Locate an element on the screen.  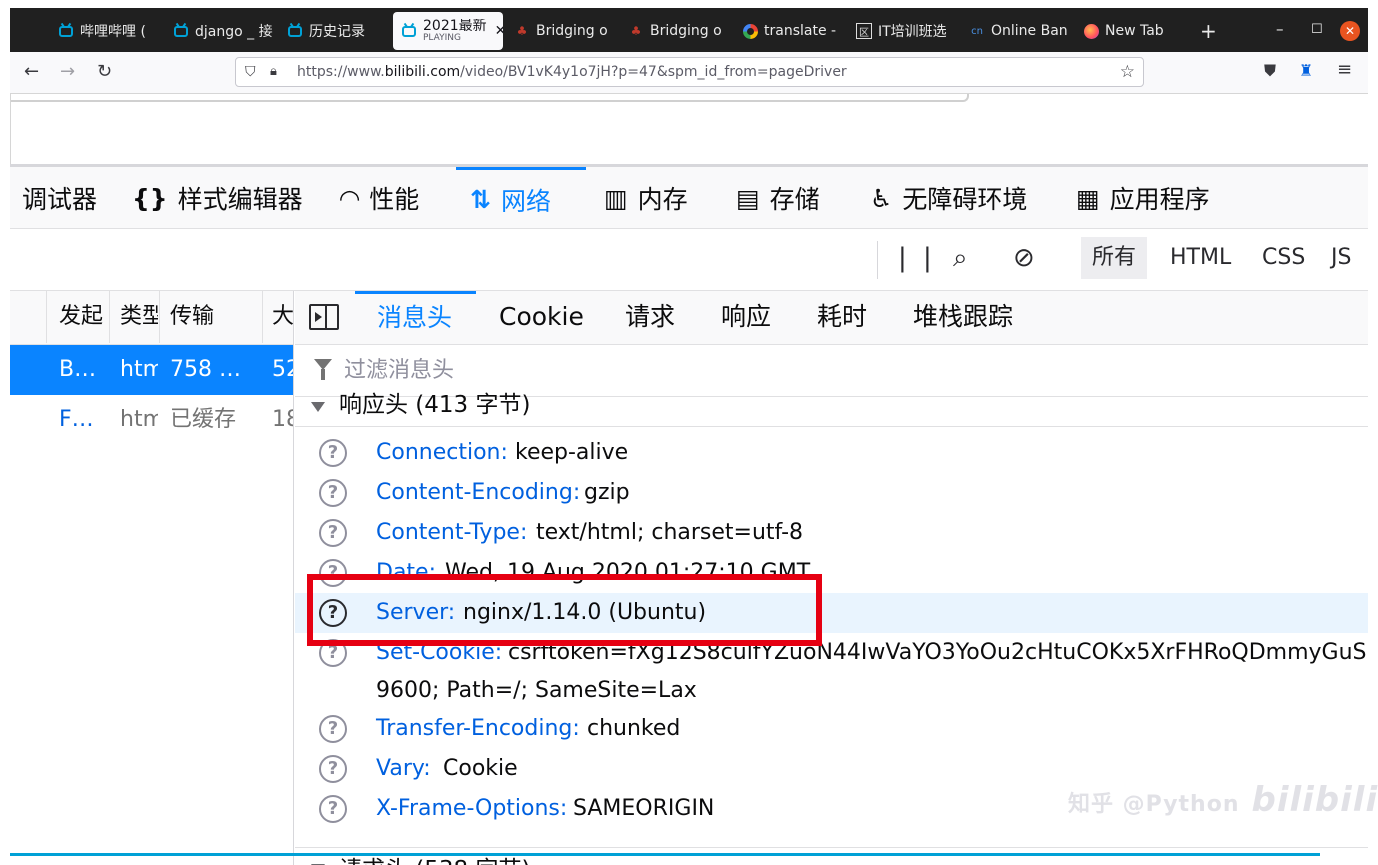
browser-tab: translate - is located at coordinates (792, 31).